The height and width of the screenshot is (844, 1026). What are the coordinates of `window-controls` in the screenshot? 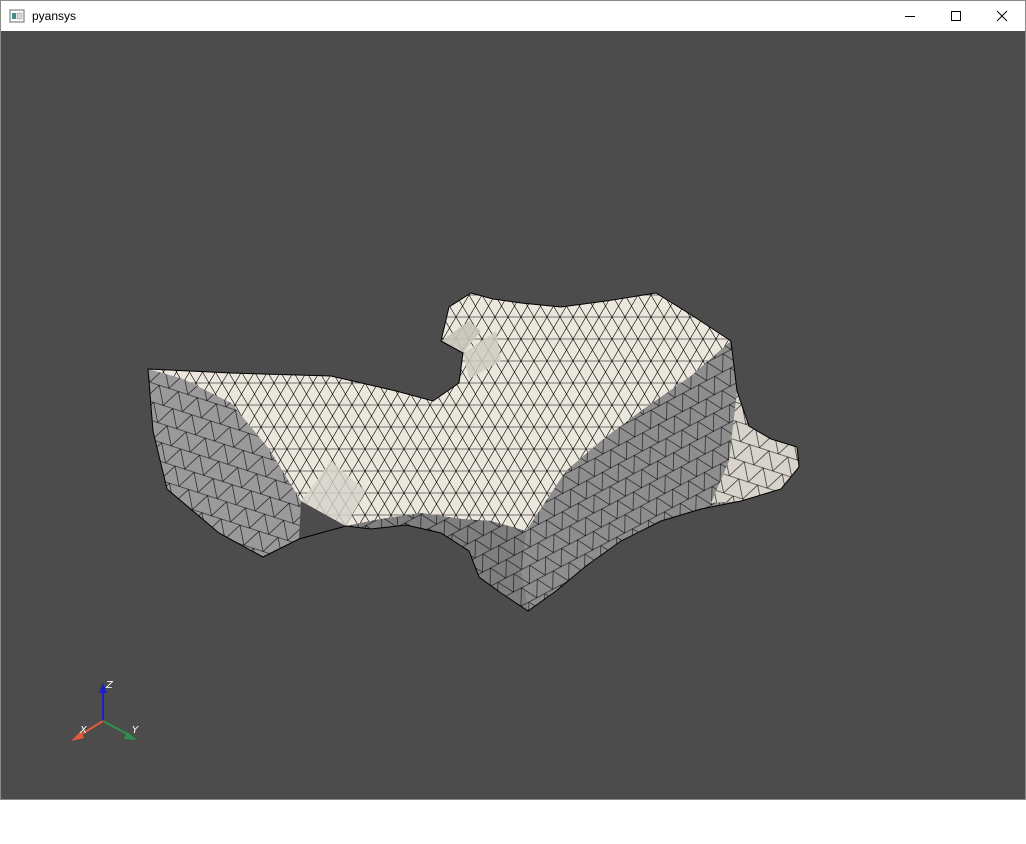 It's located at (956, 16).